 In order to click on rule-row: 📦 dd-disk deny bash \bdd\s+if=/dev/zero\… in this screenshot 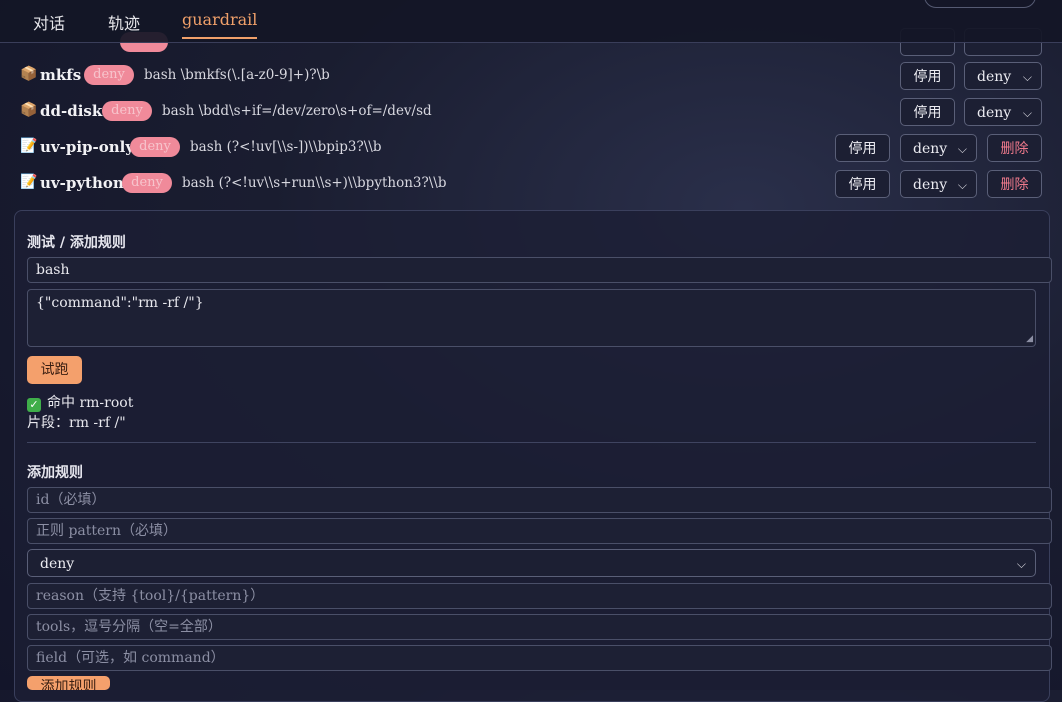, I will do `click(531, 112)`.